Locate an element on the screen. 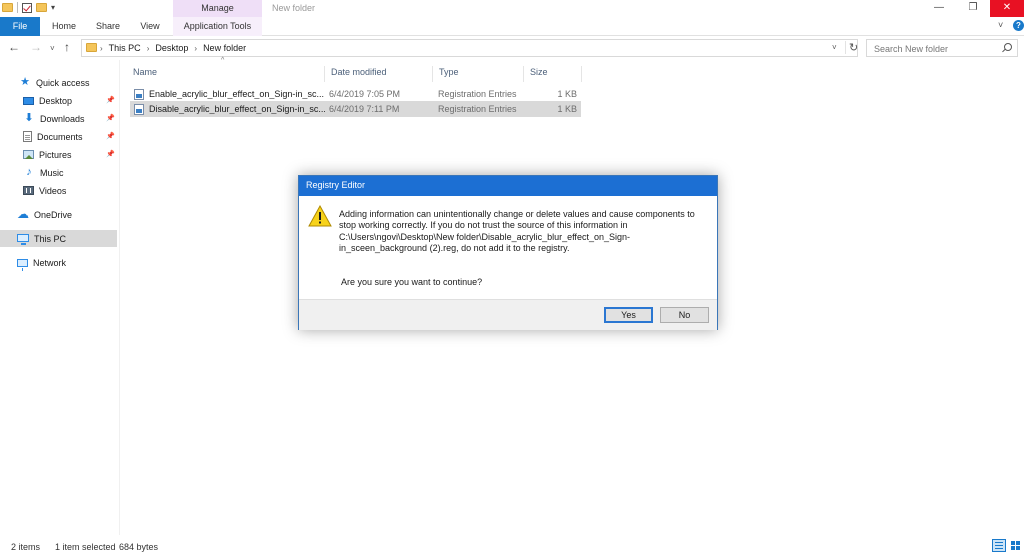 The width and height of the screenshot is (1024, 555). sidebar-item-label: Downloads is located at coordinates (62, 118).